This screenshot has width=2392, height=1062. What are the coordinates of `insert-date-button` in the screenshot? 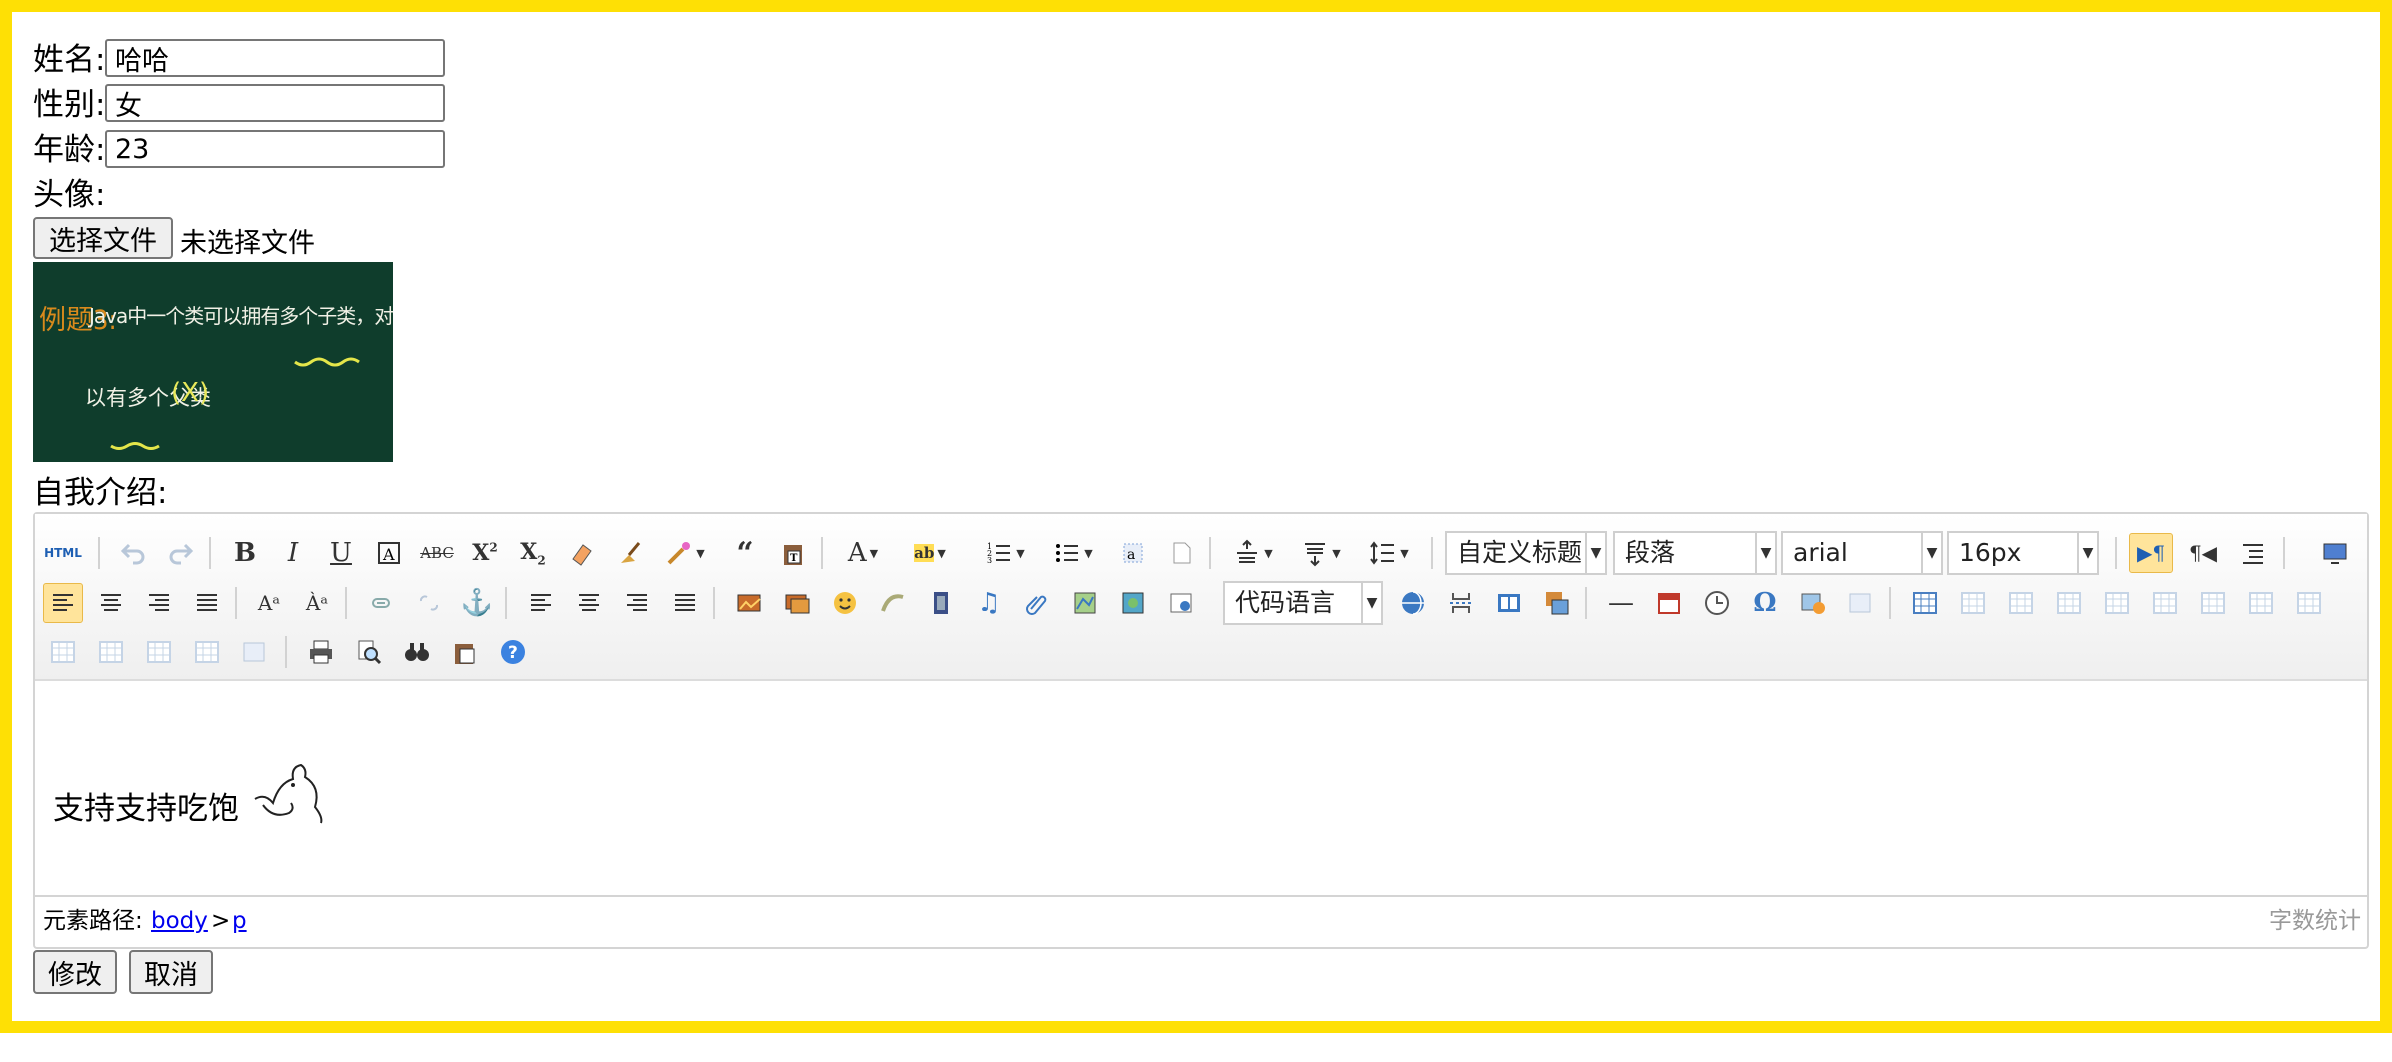 It's located at (1669, 603).